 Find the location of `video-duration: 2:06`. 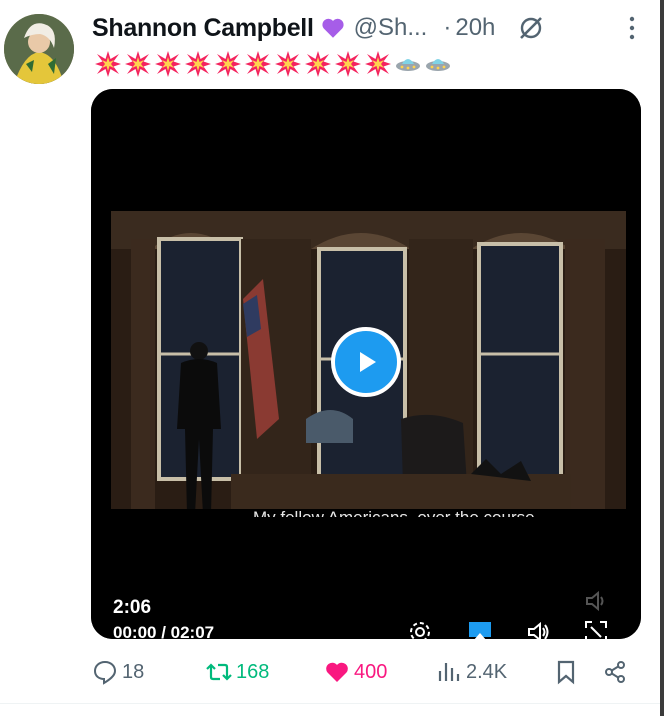

video-duration: 2:06 is located at coordinates (132, 607).